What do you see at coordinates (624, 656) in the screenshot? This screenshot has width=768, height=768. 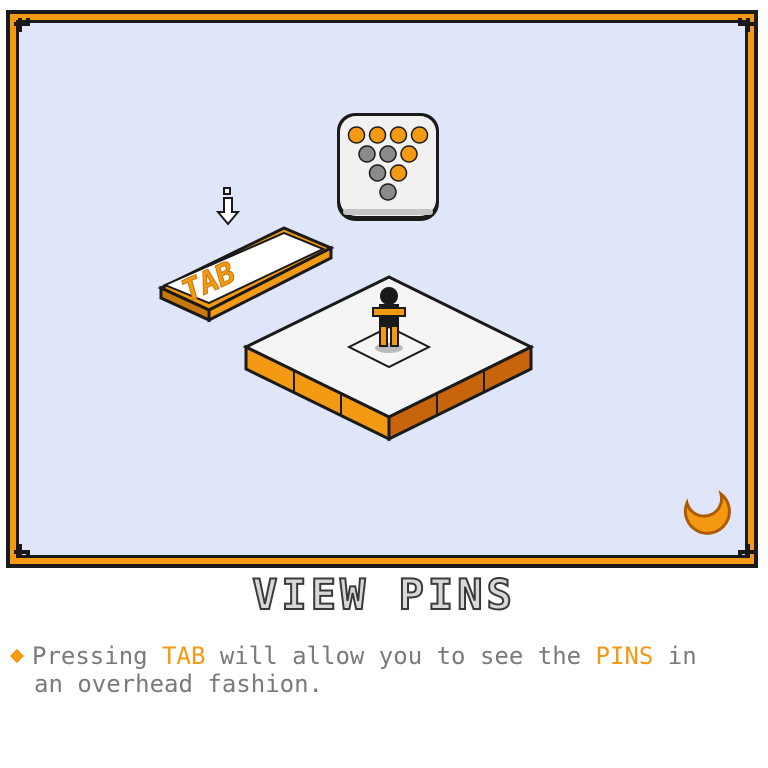 I see `pins-highlight: PINS` at bounding box center [624, 656].